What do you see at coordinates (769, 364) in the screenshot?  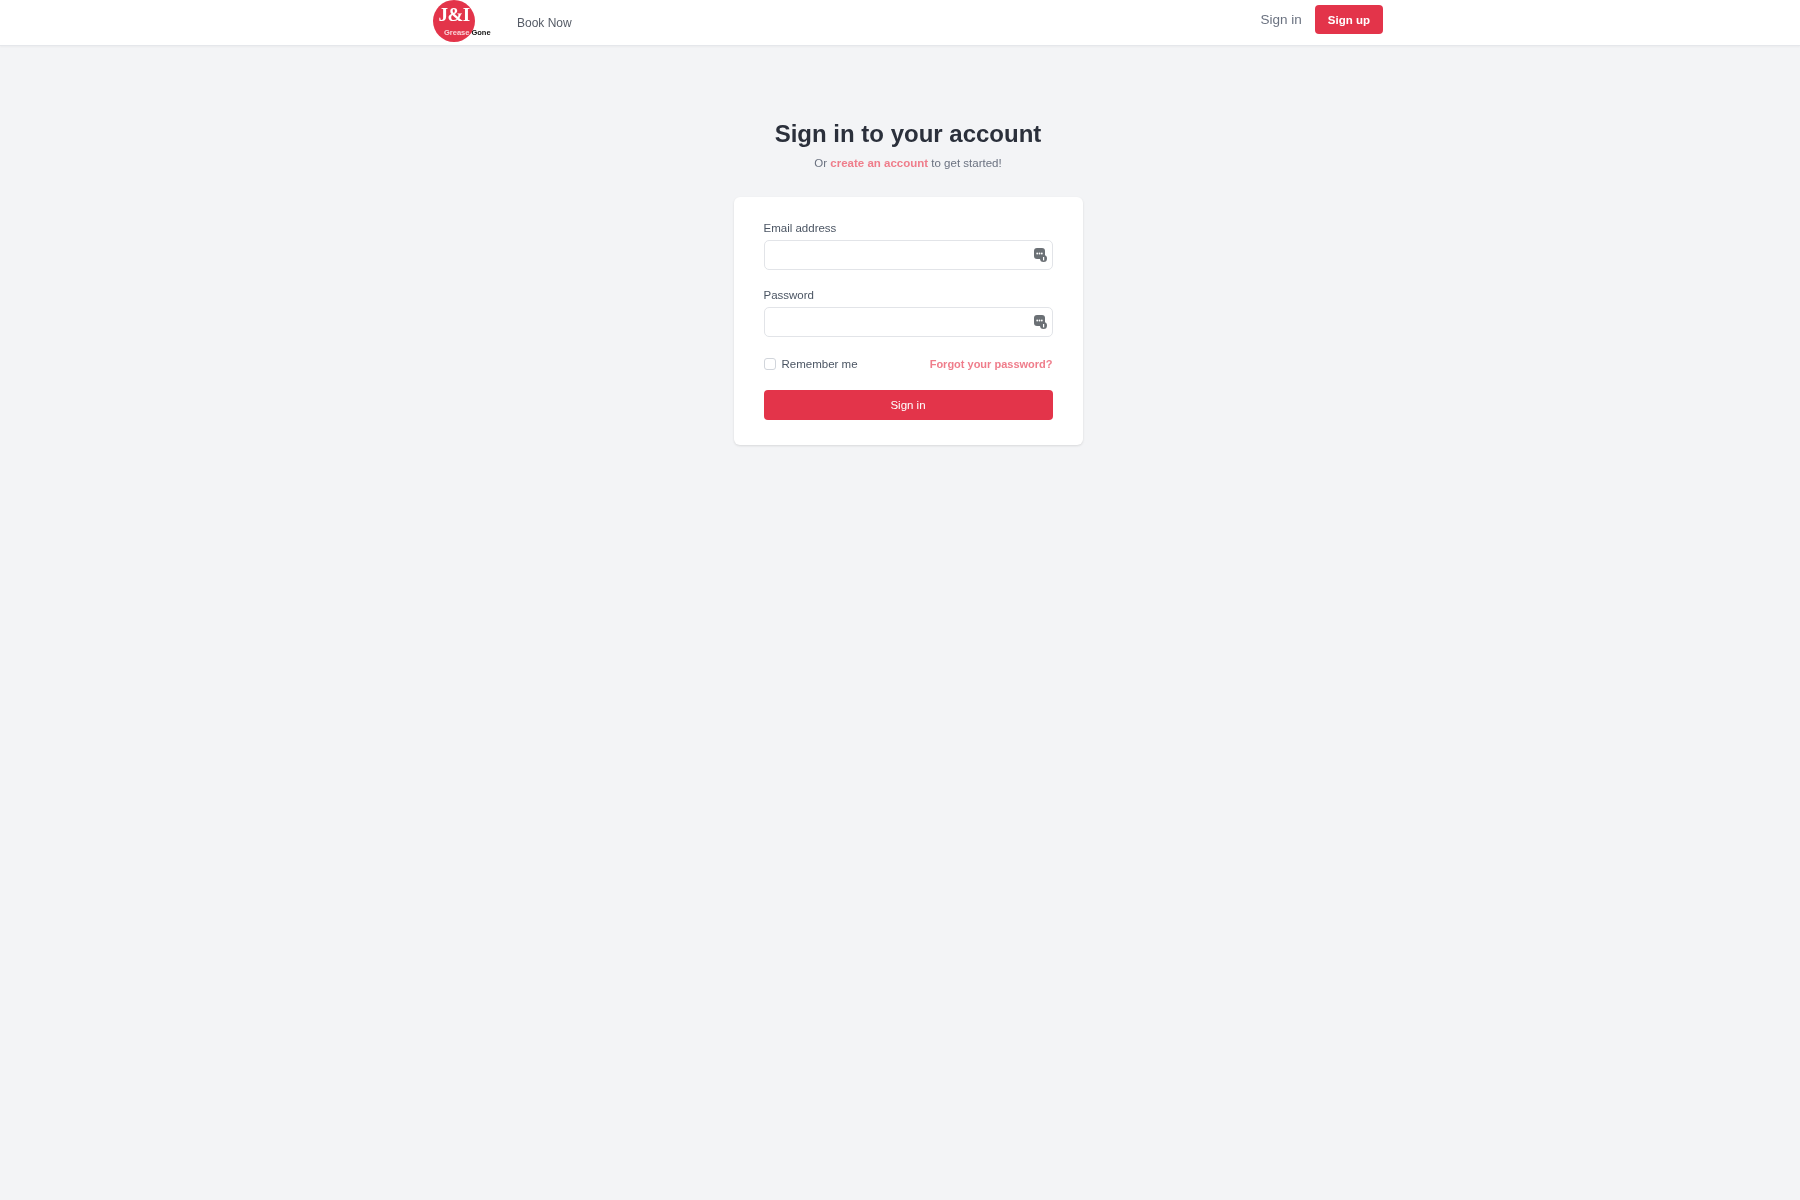 I see `checkbox` at bounding box center [769, 364].